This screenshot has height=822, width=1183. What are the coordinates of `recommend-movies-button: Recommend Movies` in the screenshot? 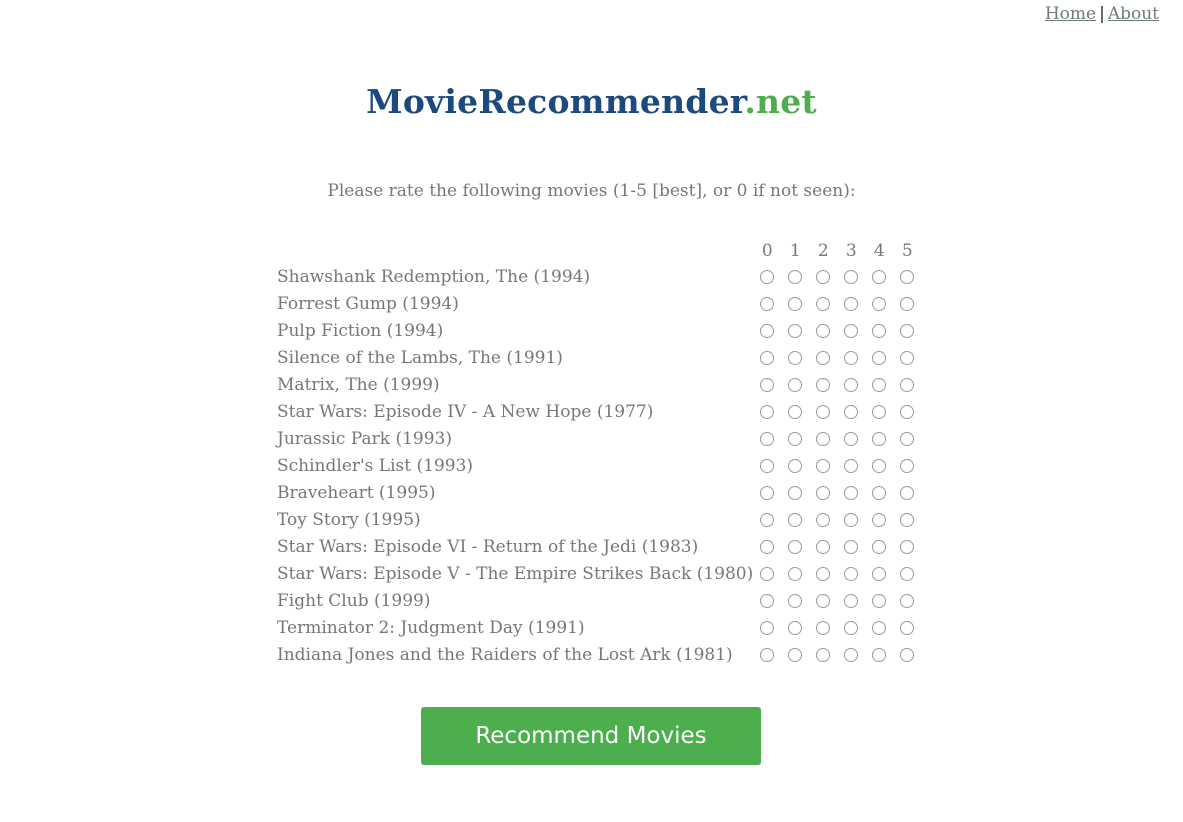 It's located at (591, 736).